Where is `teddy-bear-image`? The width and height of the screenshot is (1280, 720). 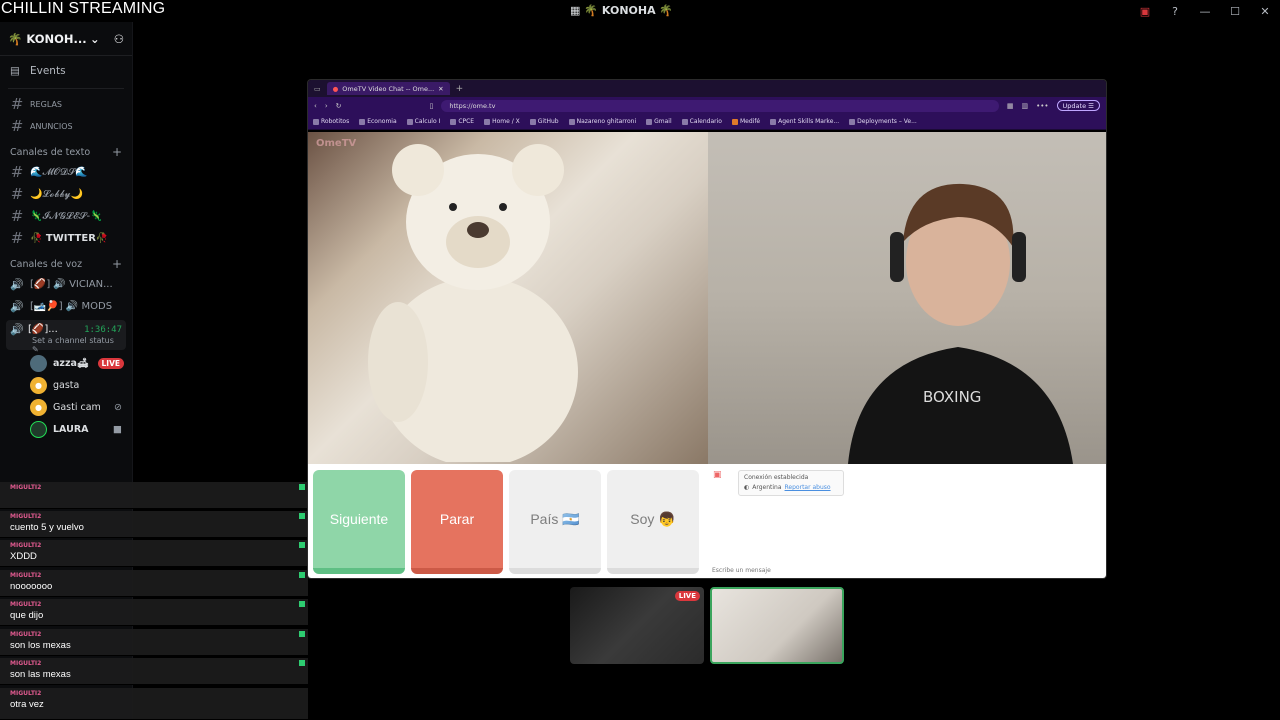
teddy-bear-image is located at coordinates (473, 303).